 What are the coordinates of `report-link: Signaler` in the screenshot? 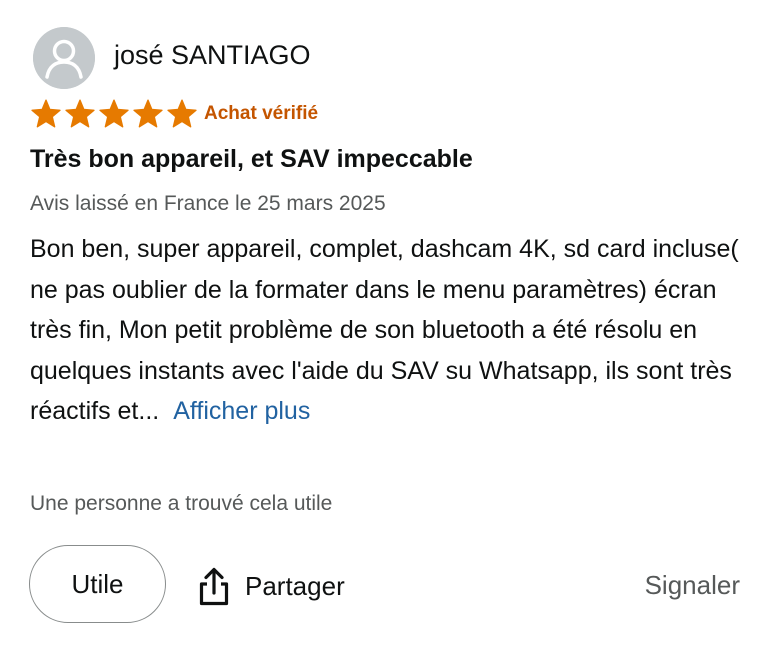 It's located at (692, 585).